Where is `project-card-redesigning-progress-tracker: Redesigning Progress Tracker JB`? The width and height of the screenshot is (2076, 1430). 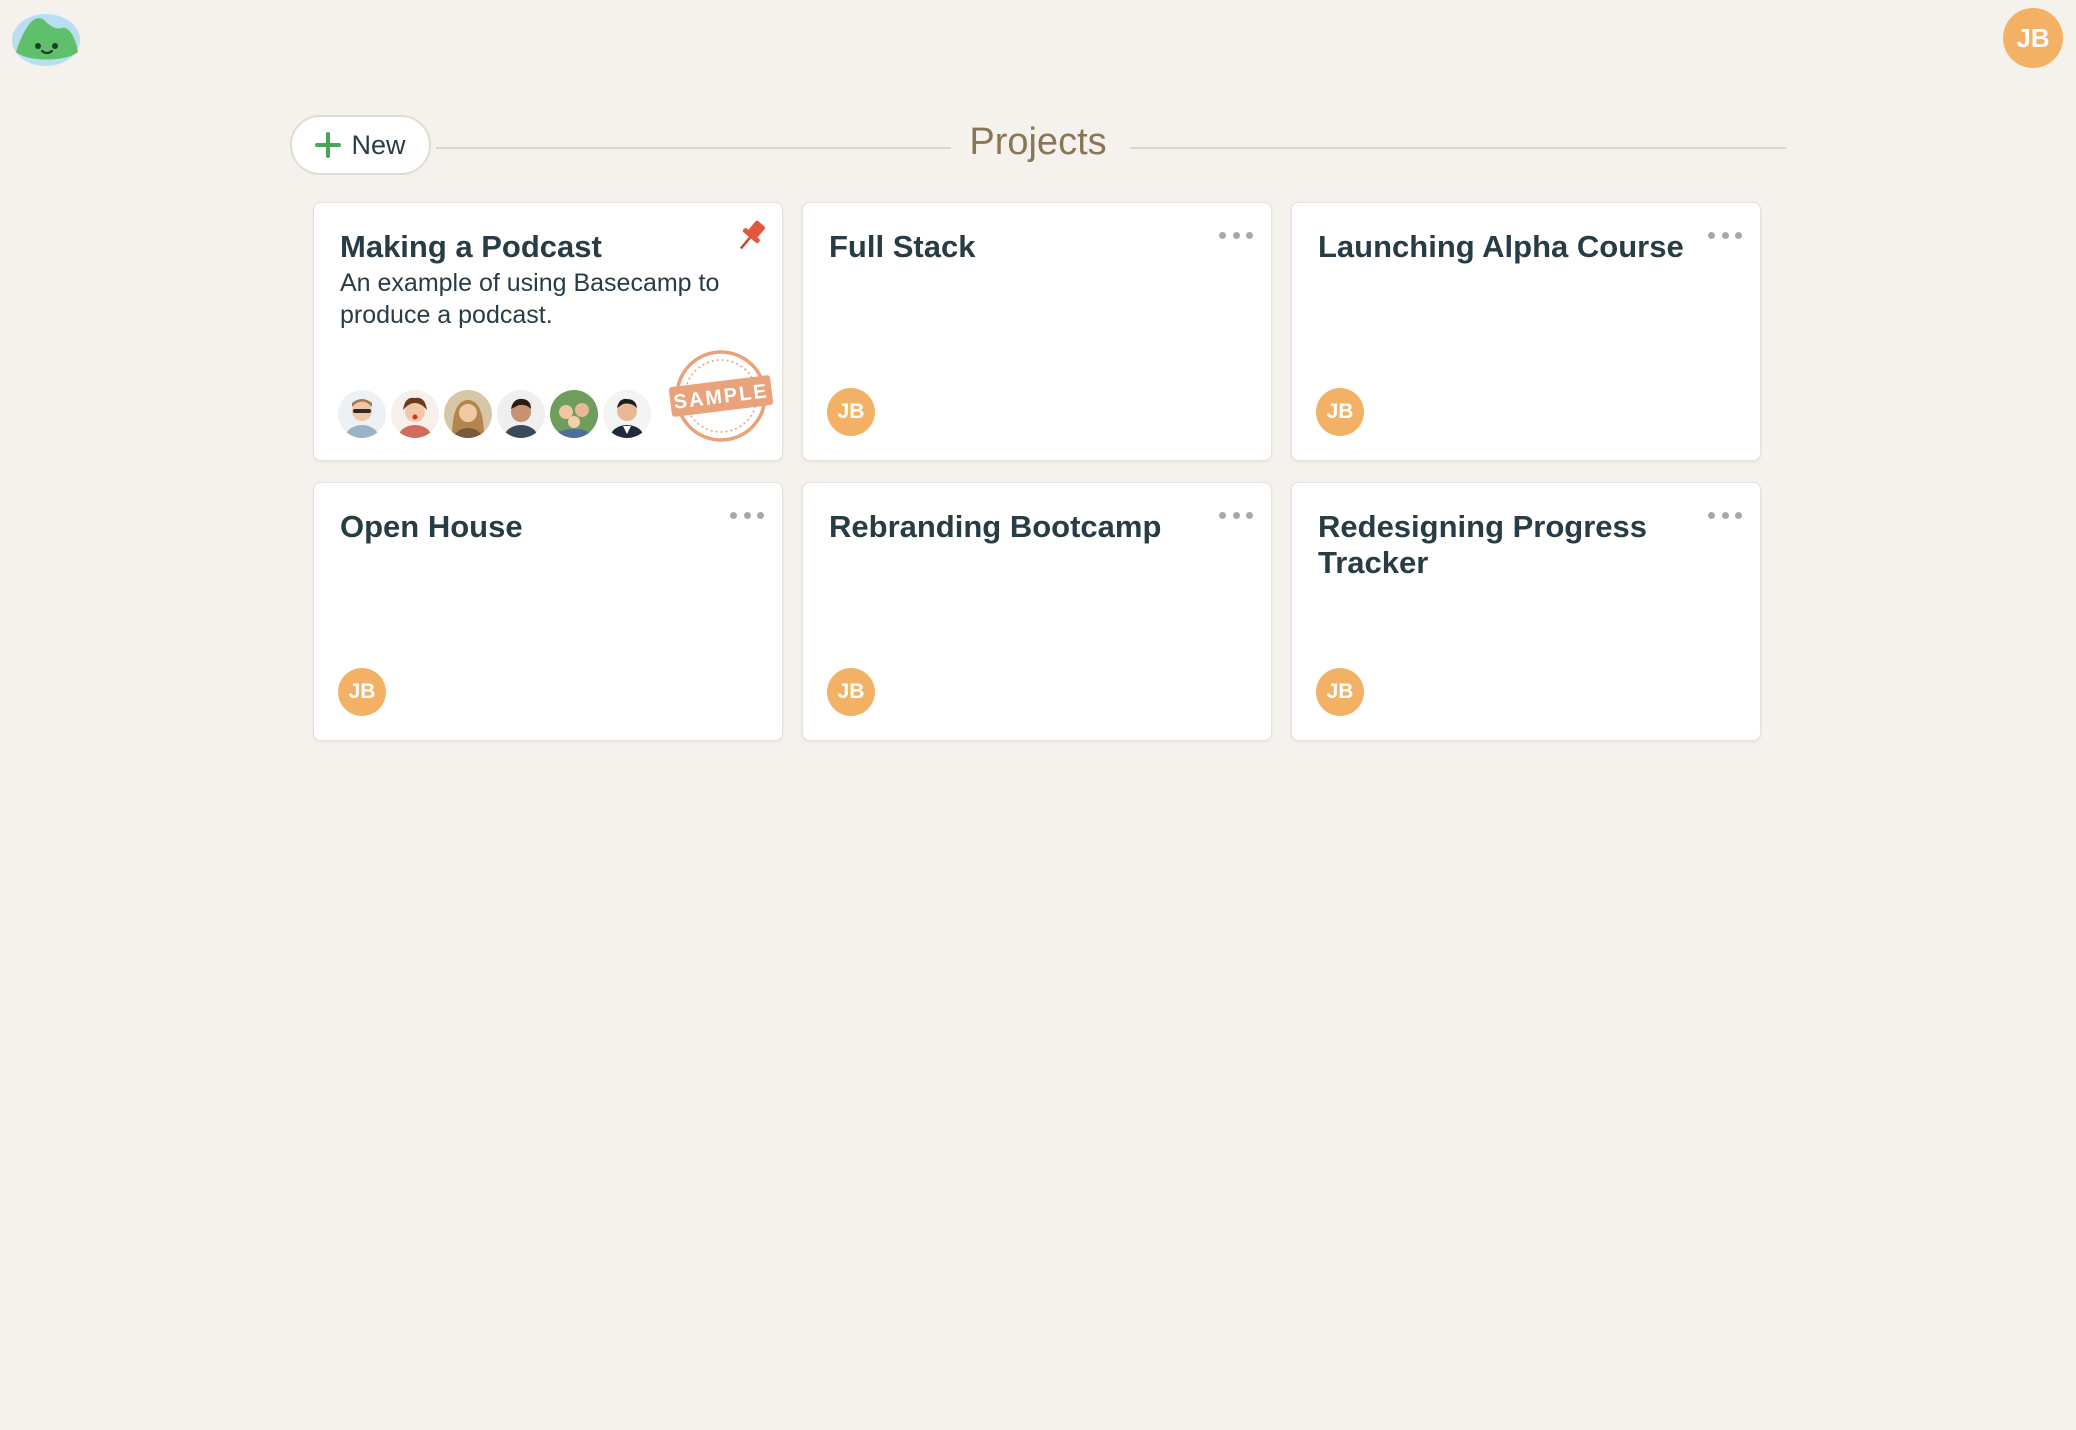 project-card-redesigning-progress-tracker: Redesigning Progress Tracker JB is located at coordinates (1526, 611).